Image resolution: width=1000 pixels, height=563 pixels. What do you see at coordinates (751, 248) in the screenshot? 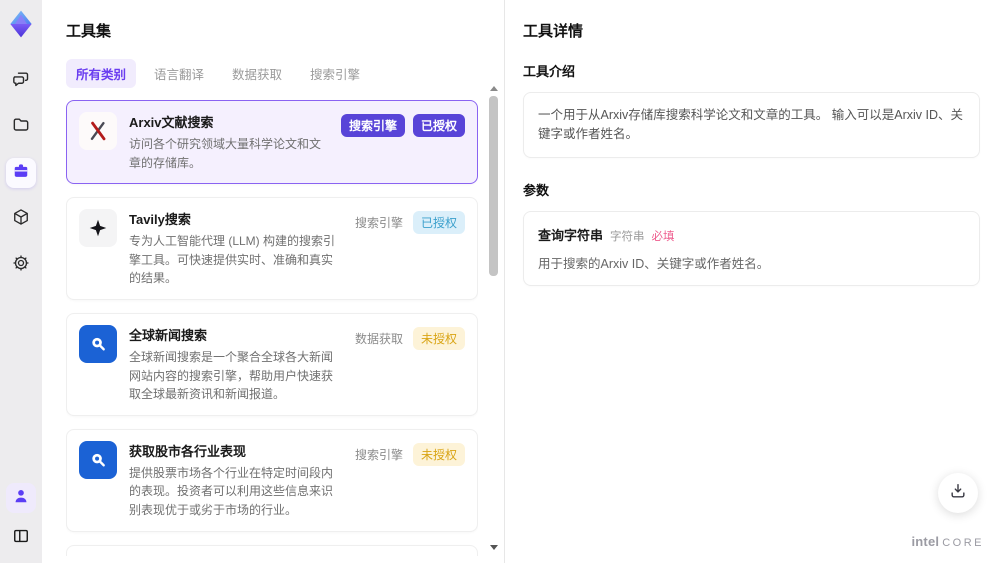
I see `param-box: 查询字符串 字符串 必填 用于搜索的Arxiv ID、关键字或作者姓名。` at bounding box center [751, 248].